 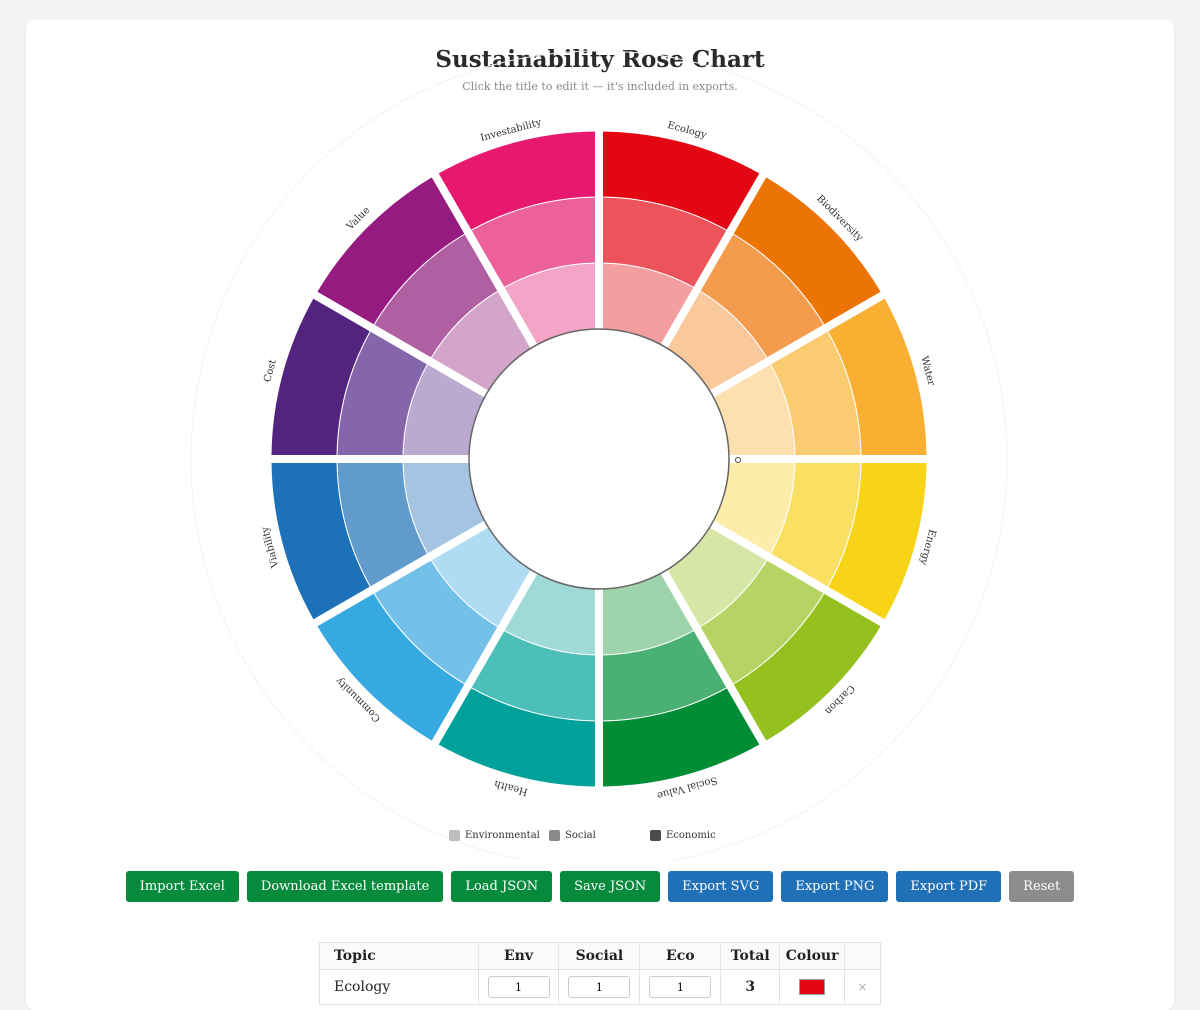 What do you see at coordinates (271, 547) in the screenshot?
I see `topic-label-viability: Viability` at bounding box center [271, 547].